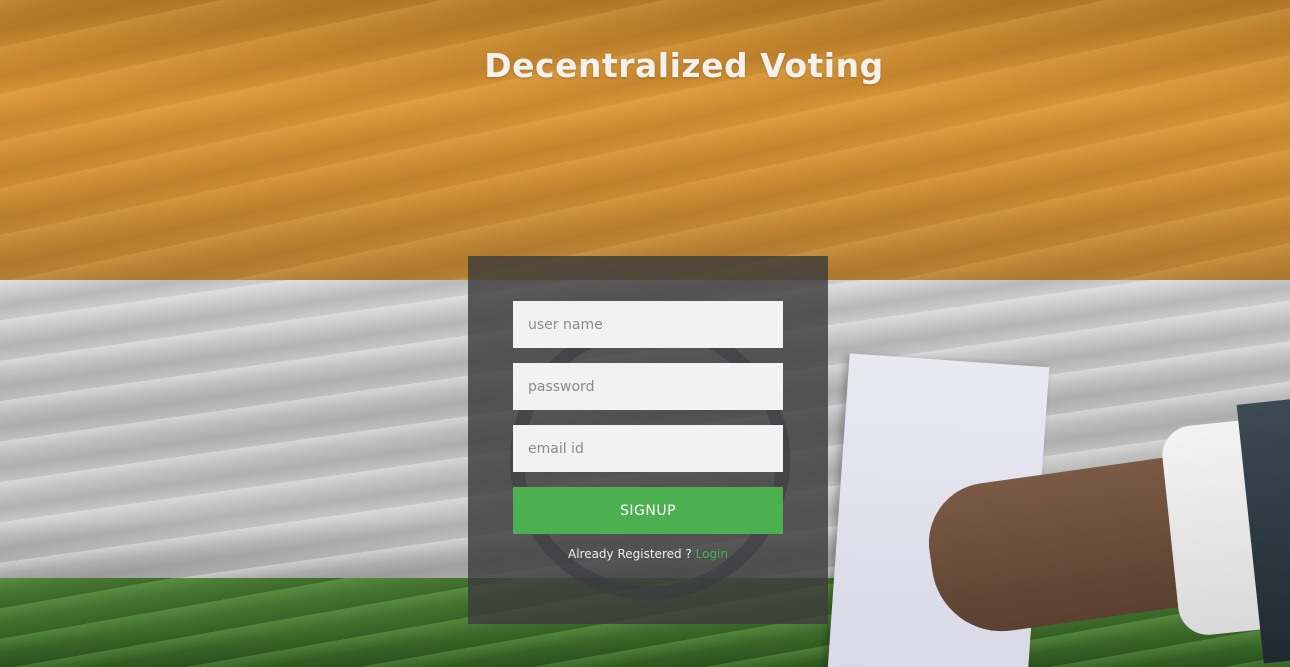 Image resolution: width=1290 pixels, height=667 pixels. I want to click on username-input, so click(648, 324).